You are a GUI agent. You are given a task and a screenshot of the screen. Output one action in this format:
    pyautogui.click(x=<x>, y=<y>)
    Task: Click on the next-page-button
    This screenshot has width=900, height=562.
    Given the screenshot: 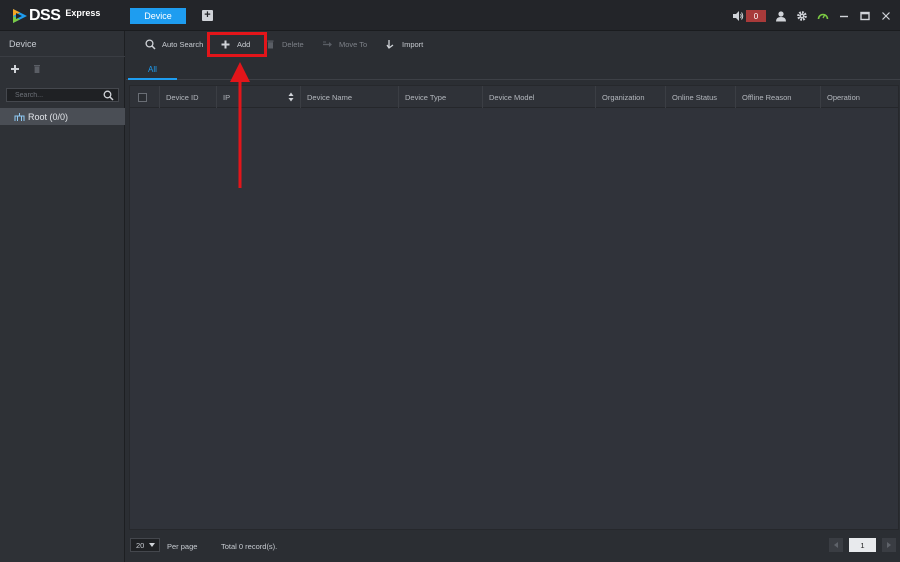 What is the action you would take?
    pyautogui.click(x=889, y=545)
    